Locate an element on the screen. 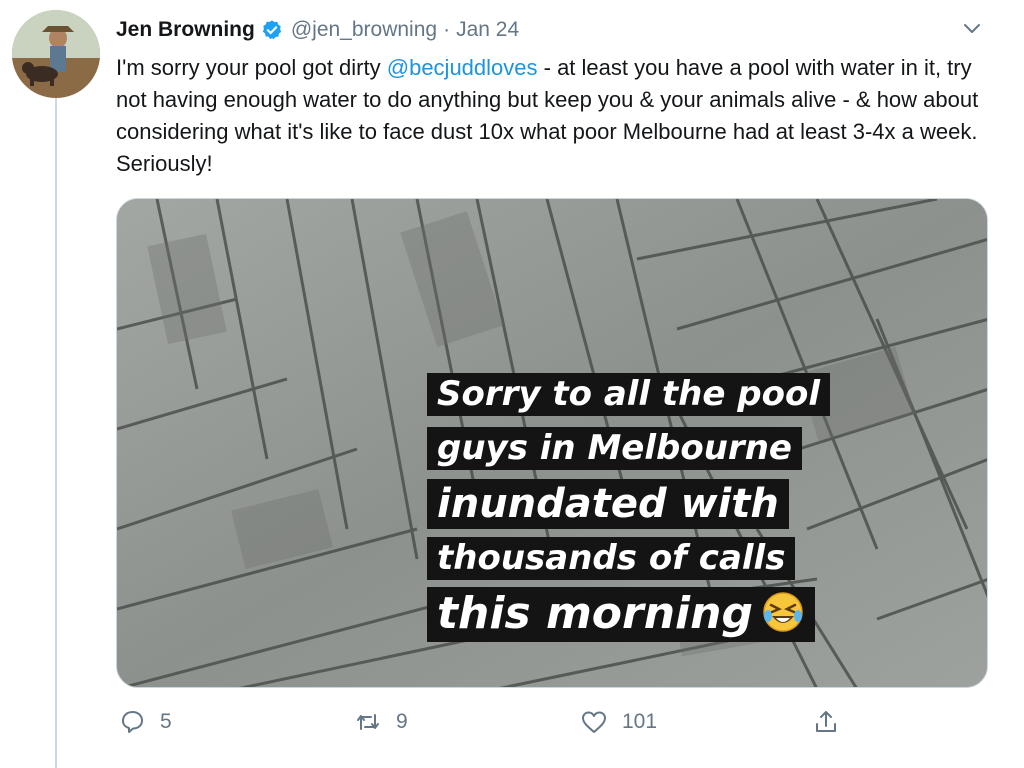  caption-line: thousands of calls is located at coordinates (611, 559).